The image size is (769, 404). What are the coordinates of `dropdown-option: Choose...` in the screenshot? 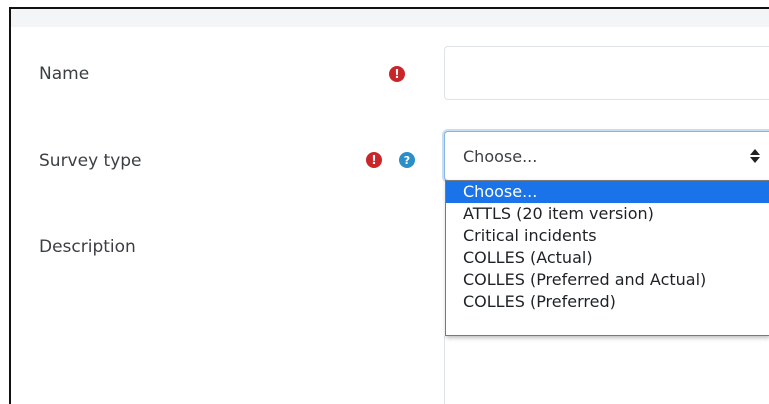 It's located at (607, 192).